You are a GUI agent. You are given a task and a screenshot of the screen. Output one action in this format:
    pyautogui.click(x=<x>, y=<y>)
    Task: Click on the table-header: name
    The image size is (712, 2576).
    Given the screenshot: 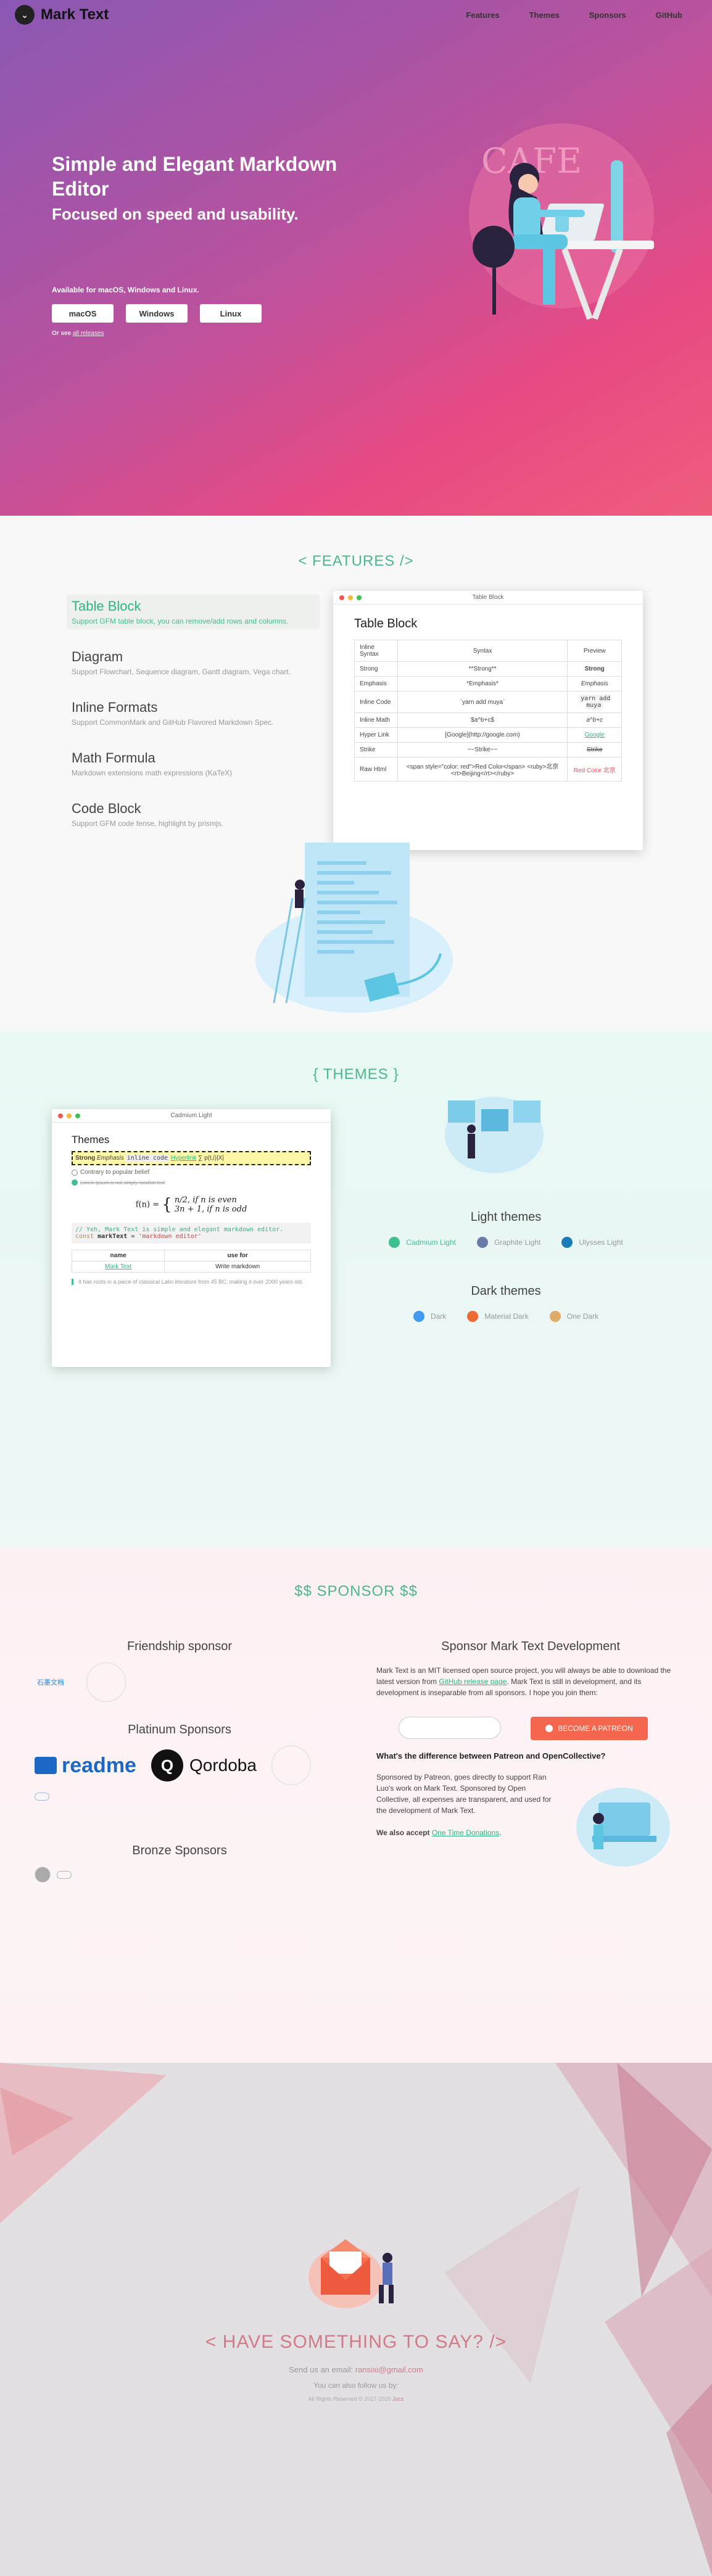 What is the action you would take?
    pyautogui.click(x=118, y=1255)
    